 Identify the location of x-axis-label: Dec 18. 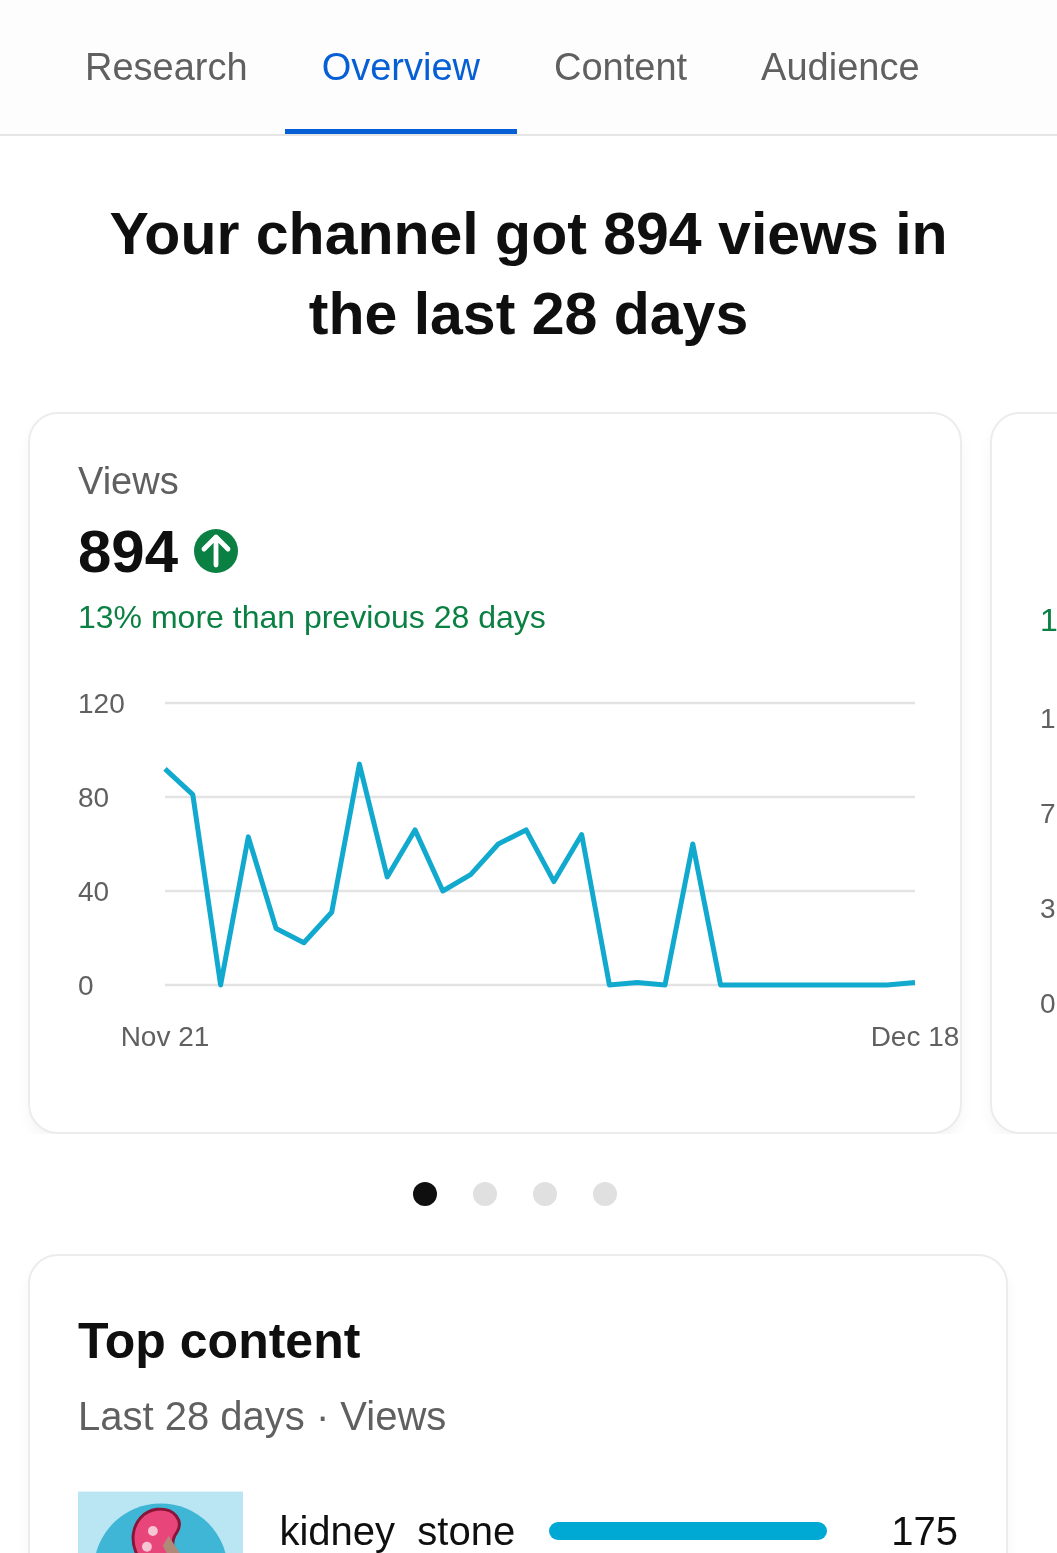
(915, 1036).